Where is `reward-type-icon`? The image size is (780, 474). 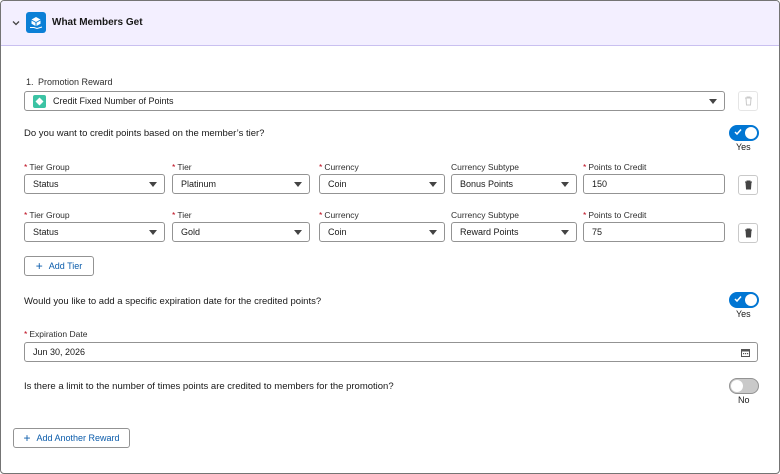 reward-type-icon is located at coordinates (39, 101).